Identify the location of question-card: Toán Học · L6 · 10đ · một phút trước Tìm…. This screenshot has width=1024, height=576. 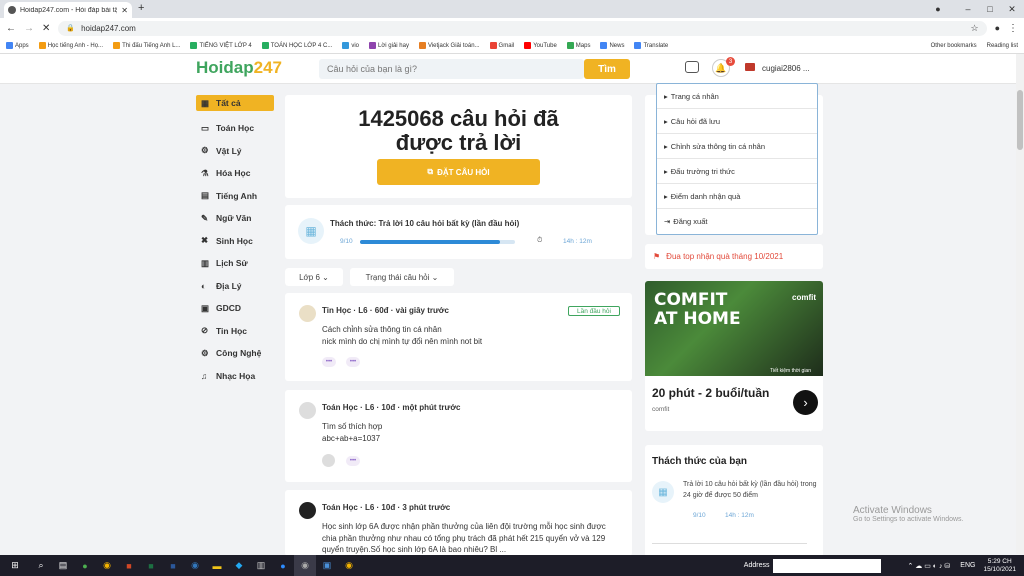
(458, 436).